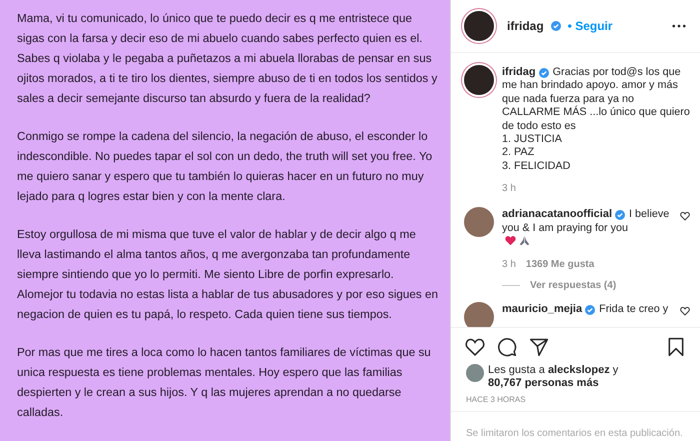  What do you see at coordinates (539, 127) in the screenshot?
I see `caption-text: de todo esto es` at bounding box center [539, 127].